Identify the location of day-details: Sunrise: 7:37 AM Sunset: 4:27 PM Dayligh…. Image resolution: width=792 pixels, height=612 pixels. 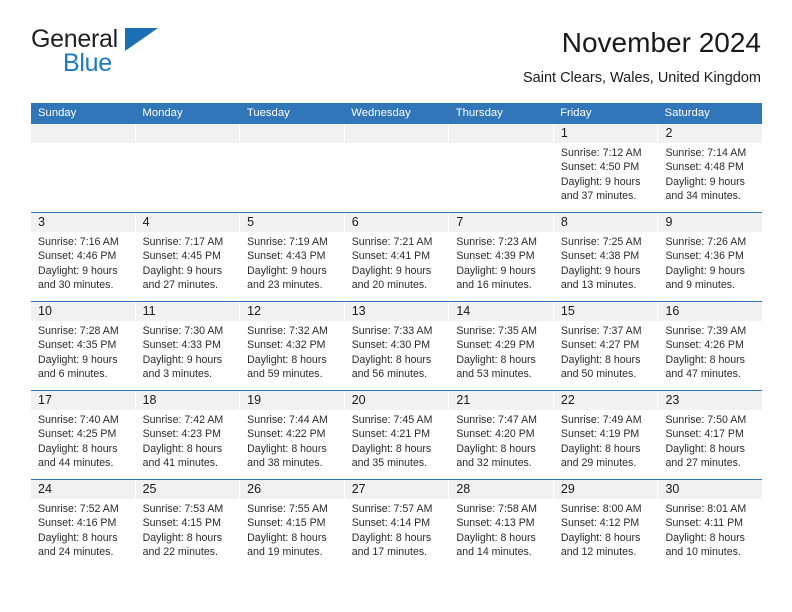
(606, 351).